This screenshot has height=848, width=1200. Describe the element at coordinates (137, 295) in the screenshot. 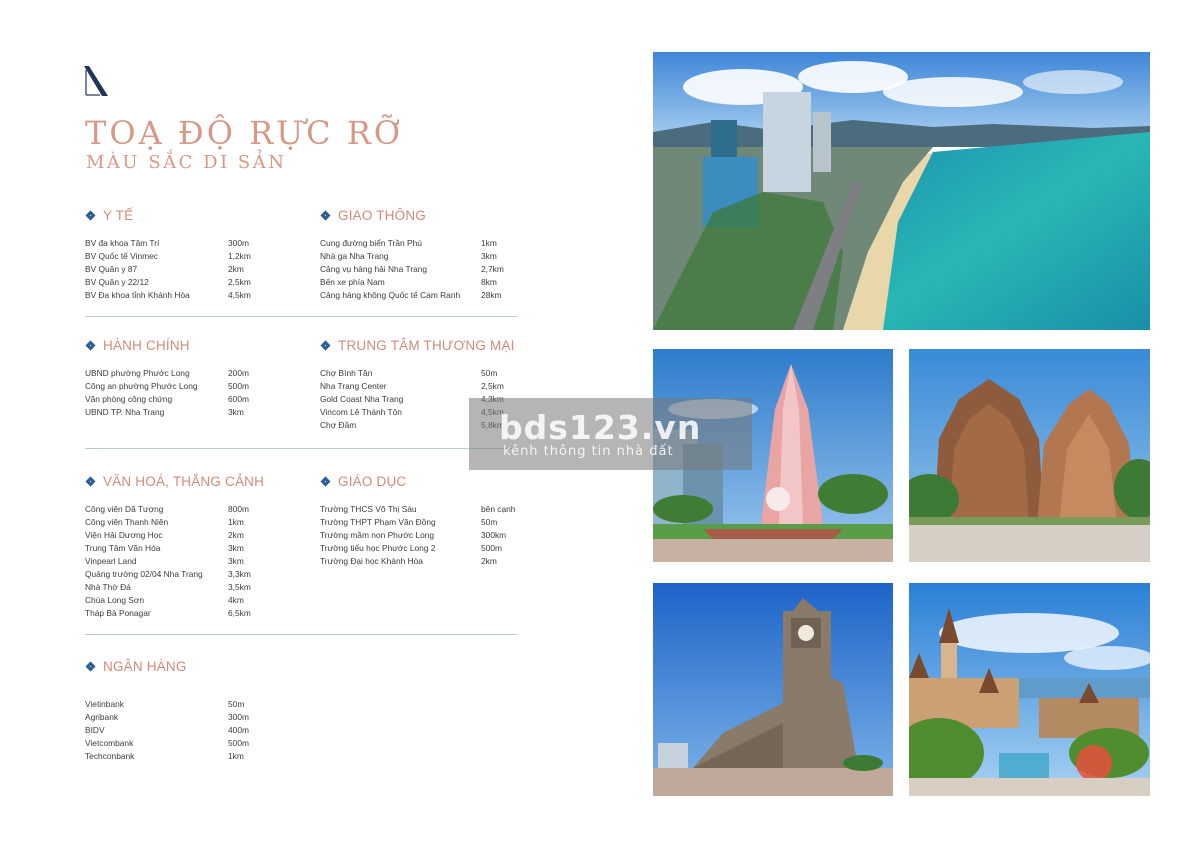

I see `amenity-name: BV Đa khoa tỉnh Khánh Hòa` at that location.